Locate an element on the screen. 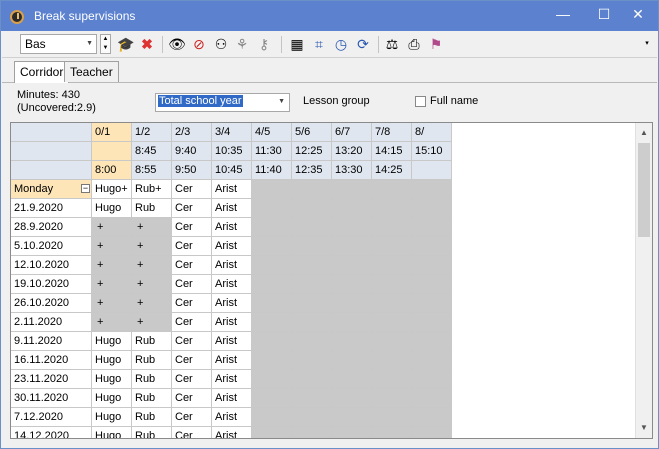  row-date: 14.12.2020 is located at coordinates (51, 432).